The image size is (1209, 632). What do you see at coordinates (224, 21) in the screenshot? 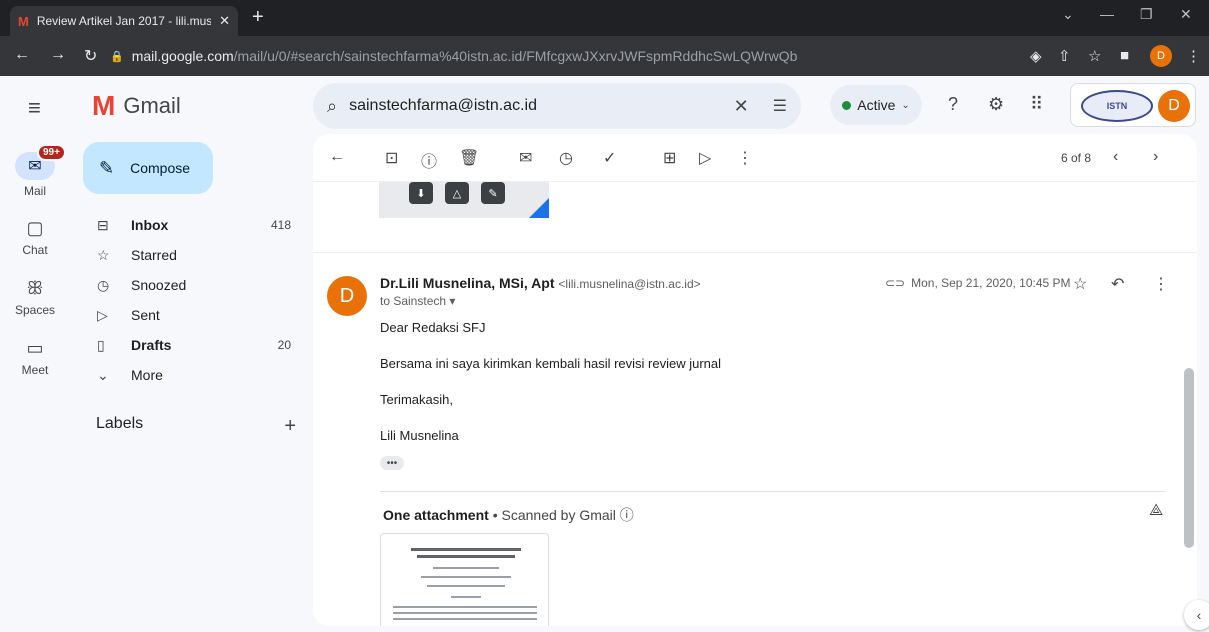
I see `tab-close-icon: ✕` at bounding box center [224, 21].